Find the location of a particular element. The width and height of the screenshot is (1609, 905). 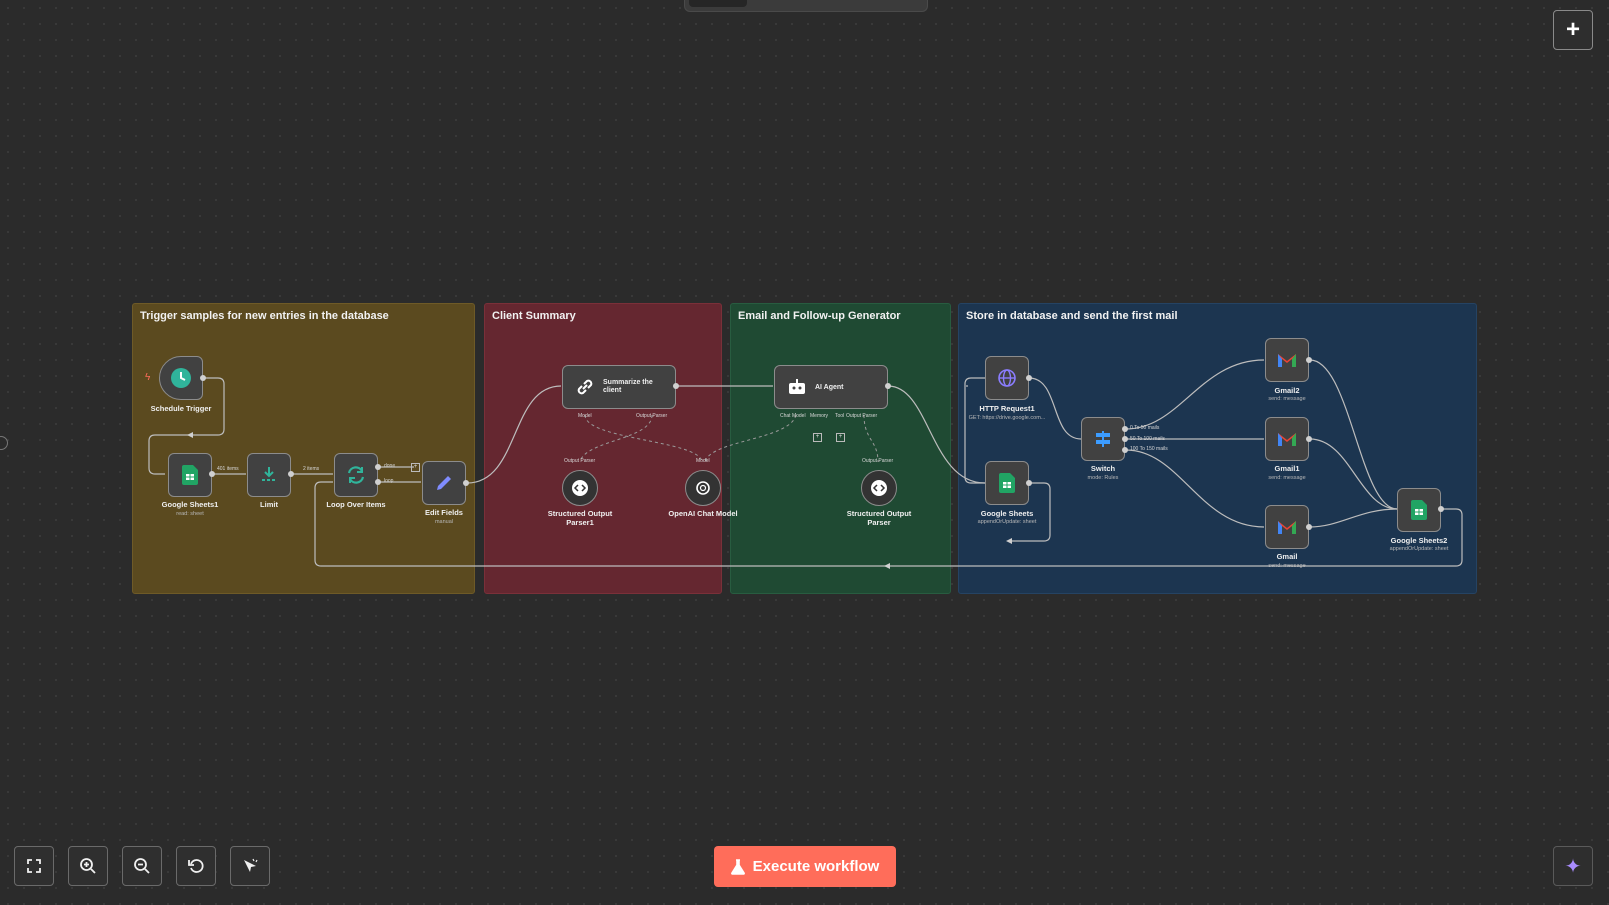

gmail2-sub: send: message is located at coordinates (1287, 399).